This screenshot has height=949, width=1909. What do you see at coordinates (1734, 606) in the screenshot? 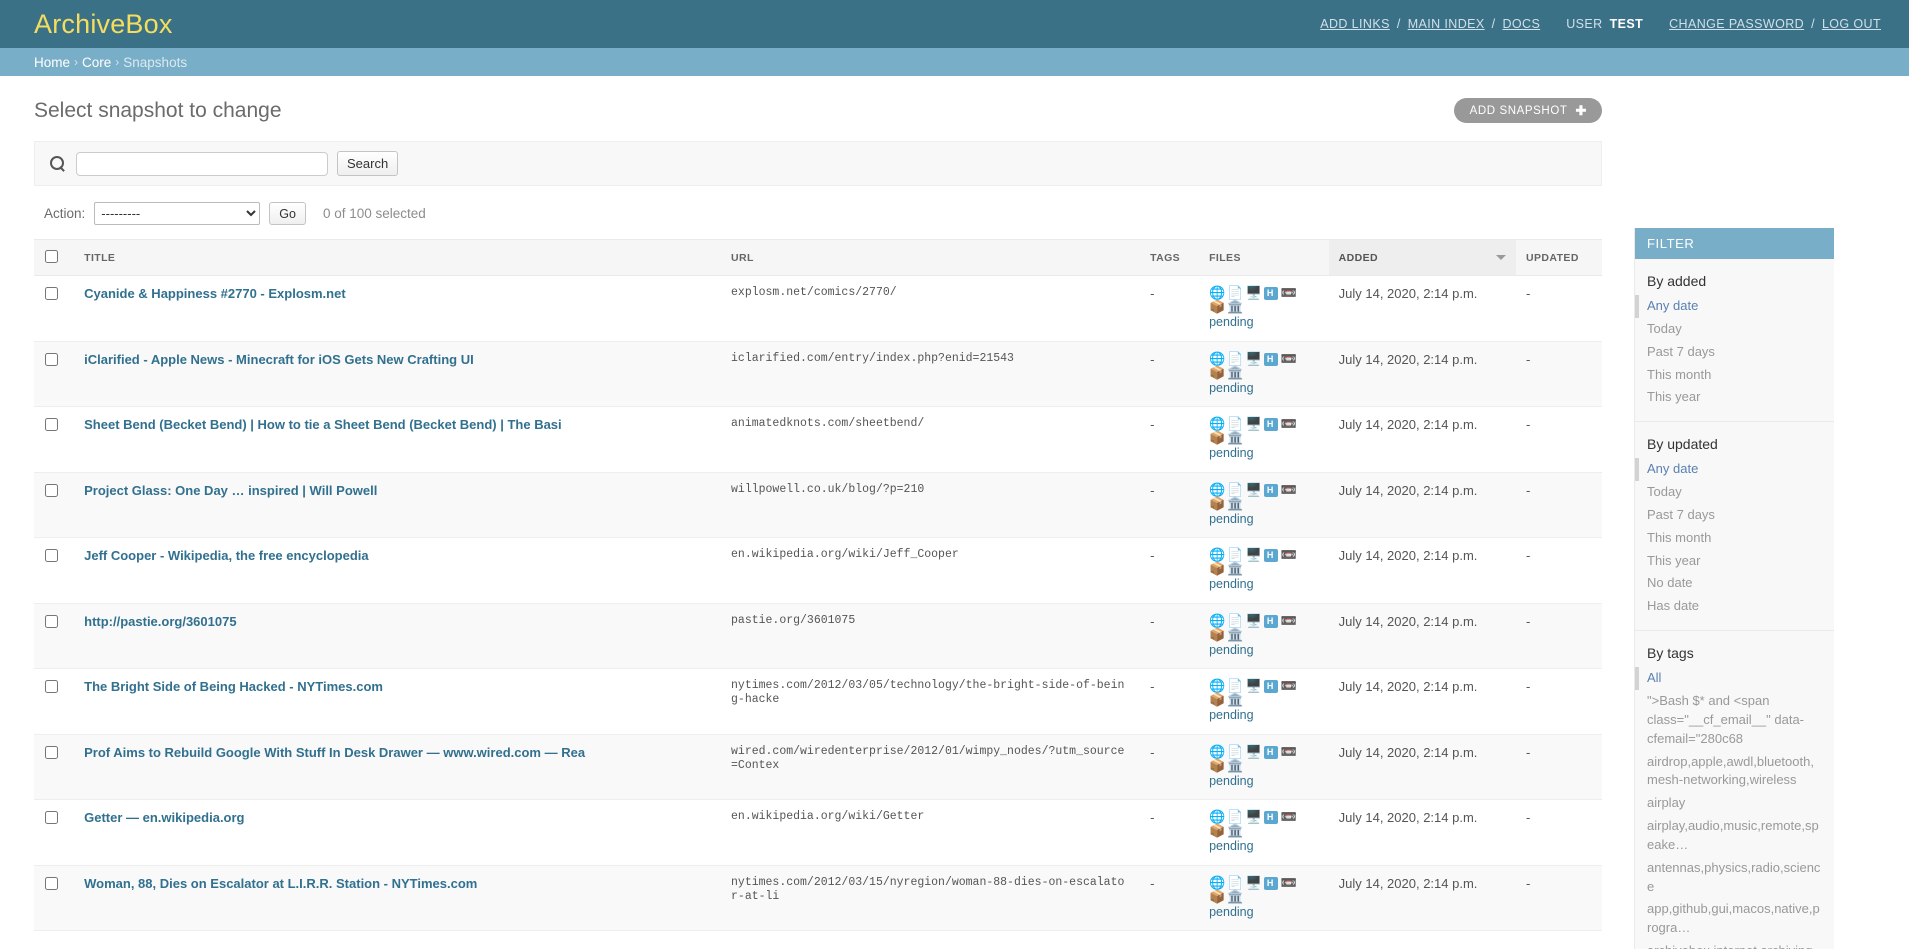
I see `filter-option-link: Has date` at bounding box center [1734, 606].